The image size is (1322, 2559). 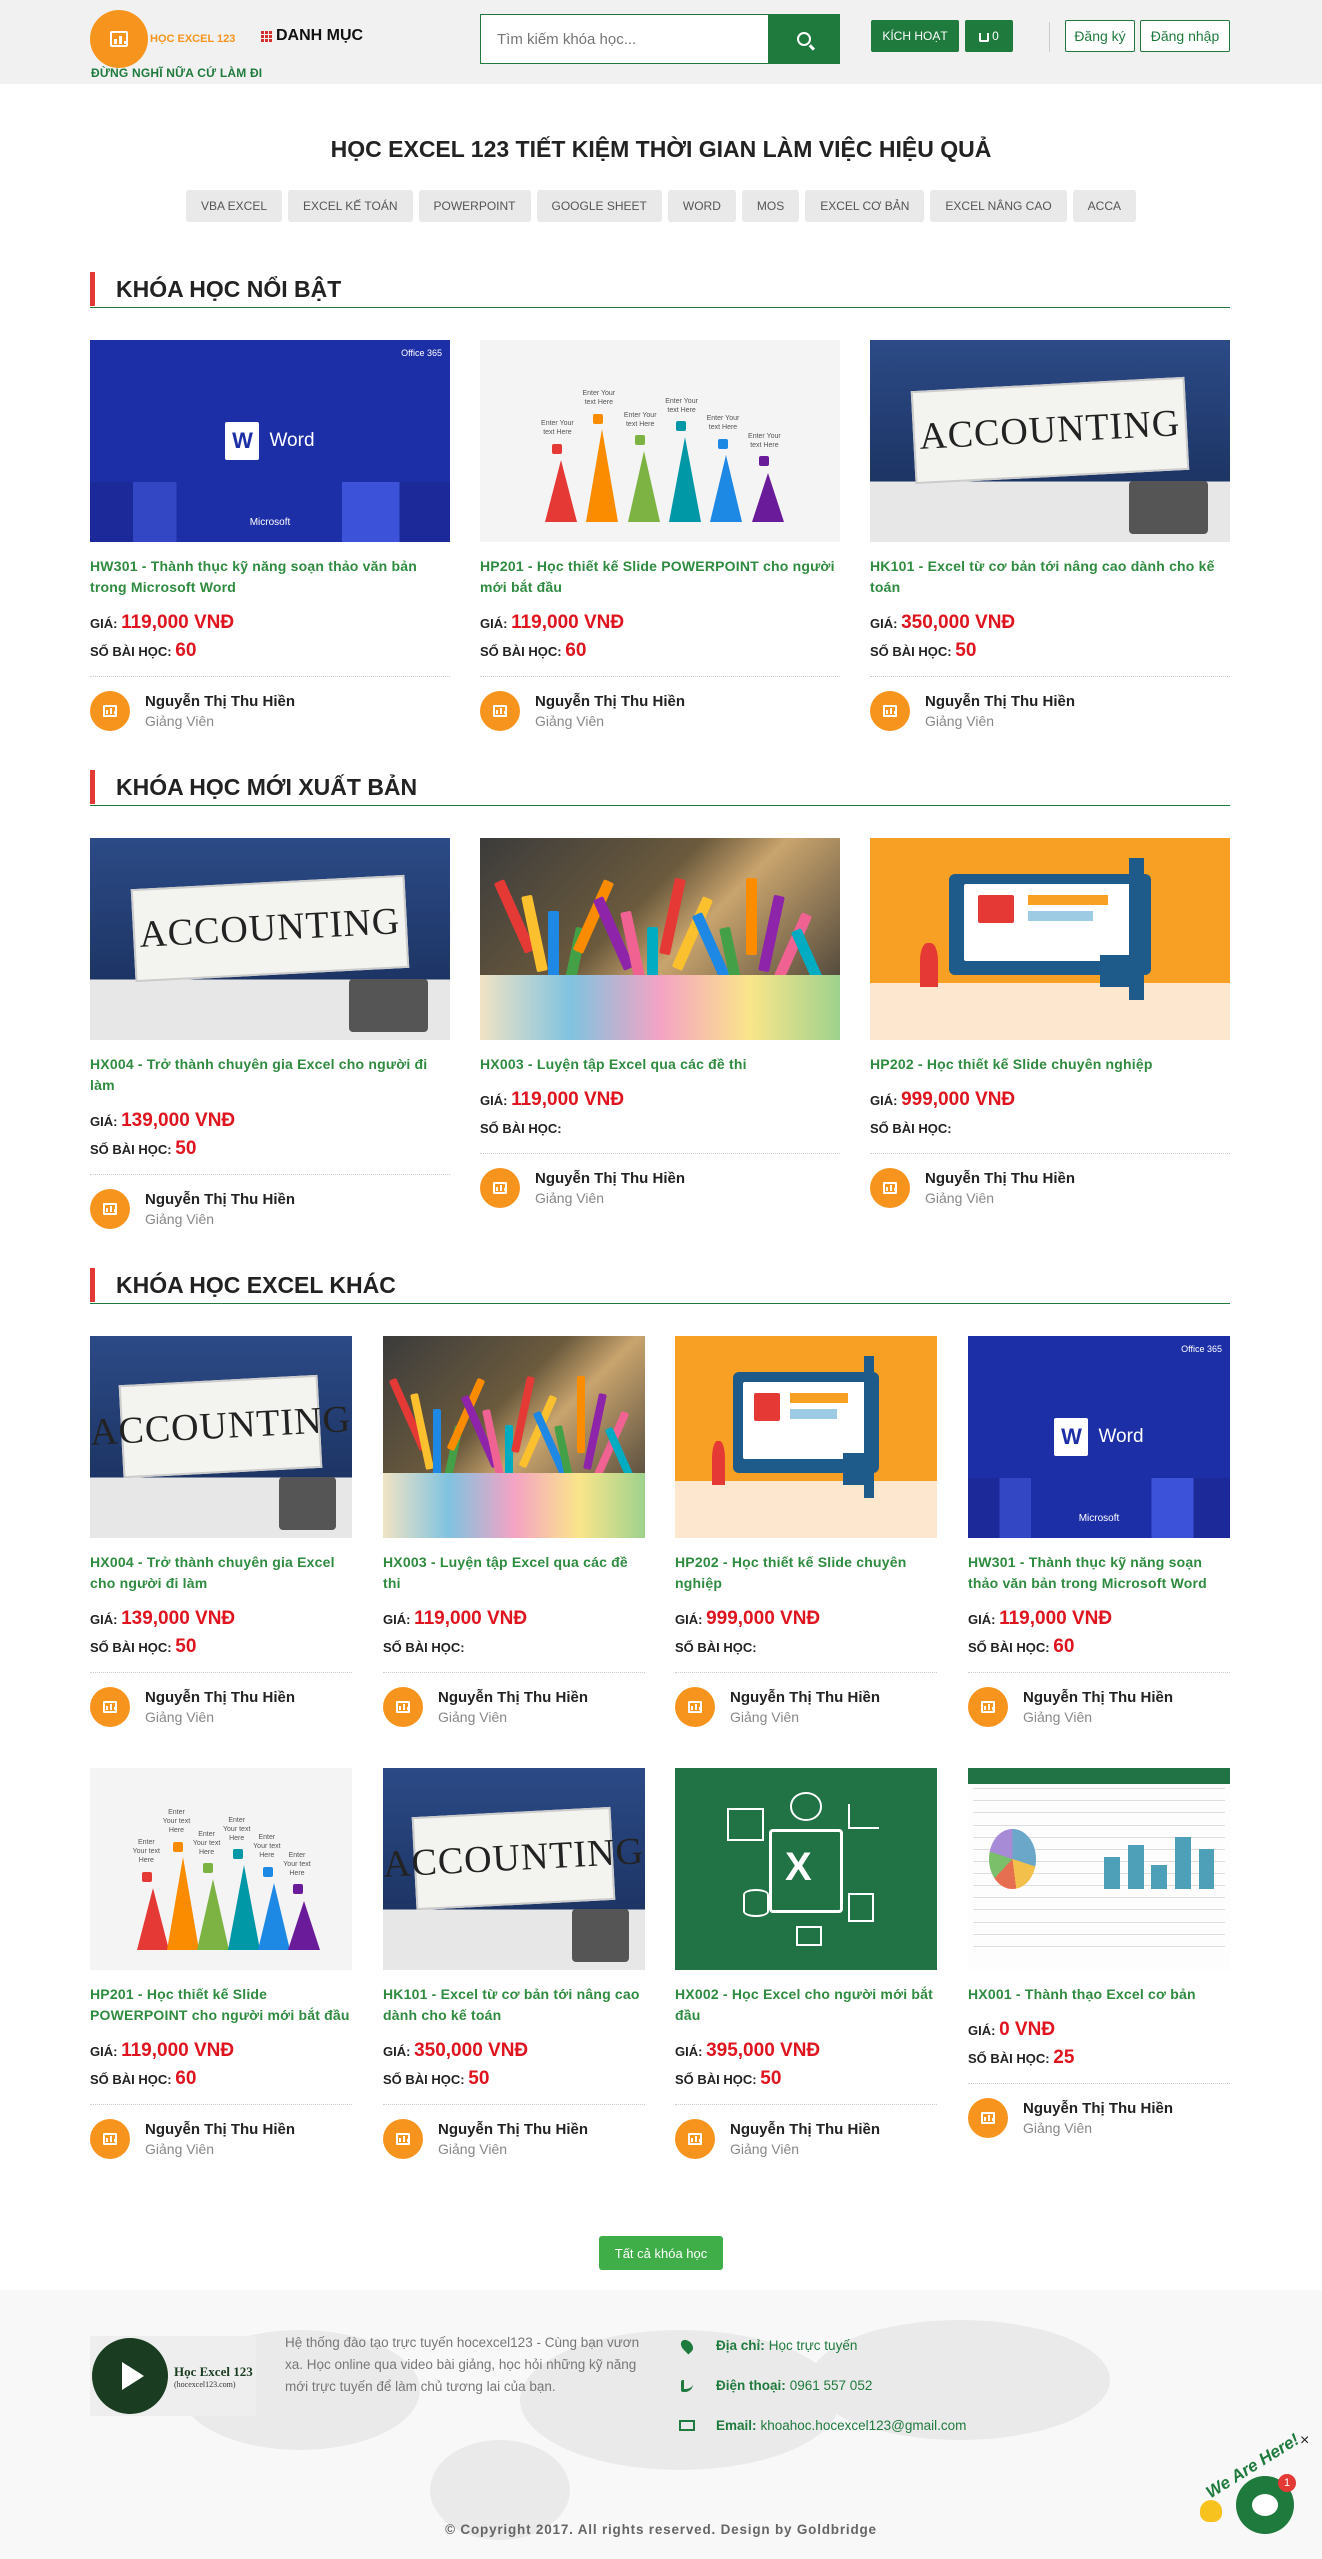 I want to click on site-logo: HỌC EXCEL 123, so click(x=162, y=39).